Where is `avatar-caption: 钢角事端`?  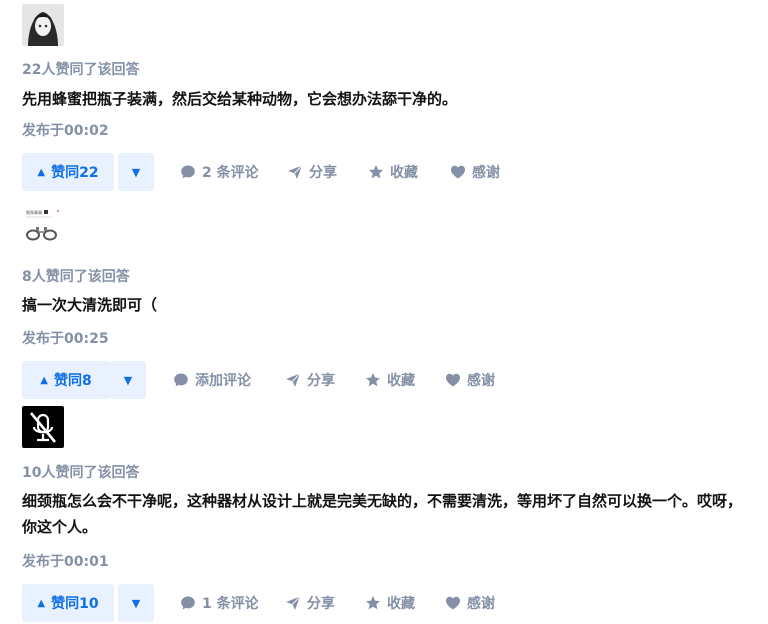 avatar-caption: 钢角事端 is located at coordinates (34, 212).